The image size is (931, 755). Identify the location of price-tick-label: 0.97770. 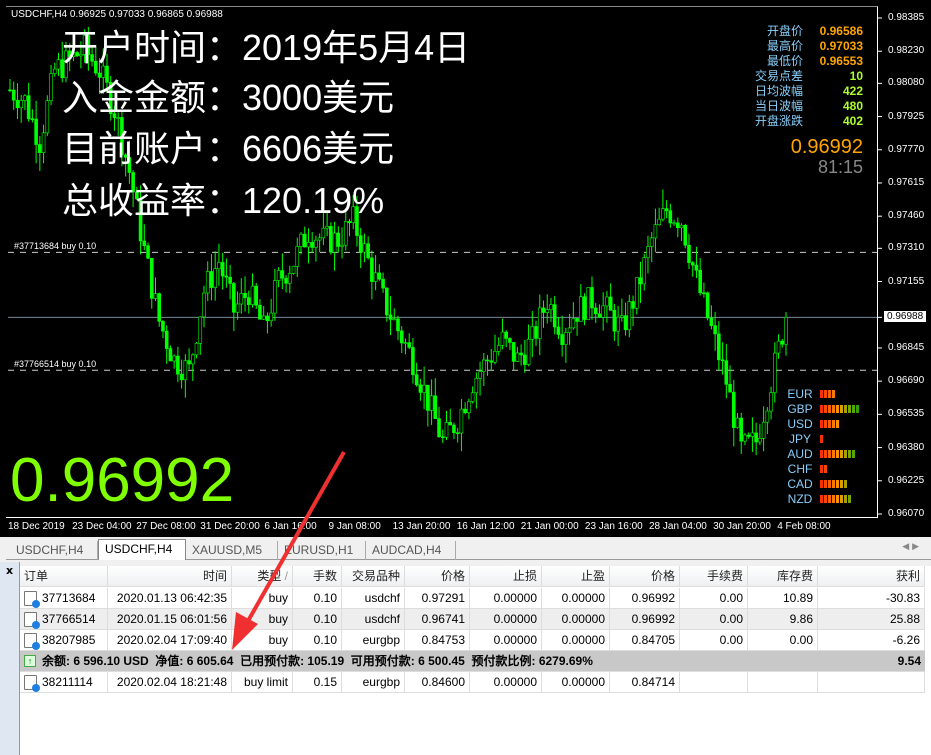
(906, 149).